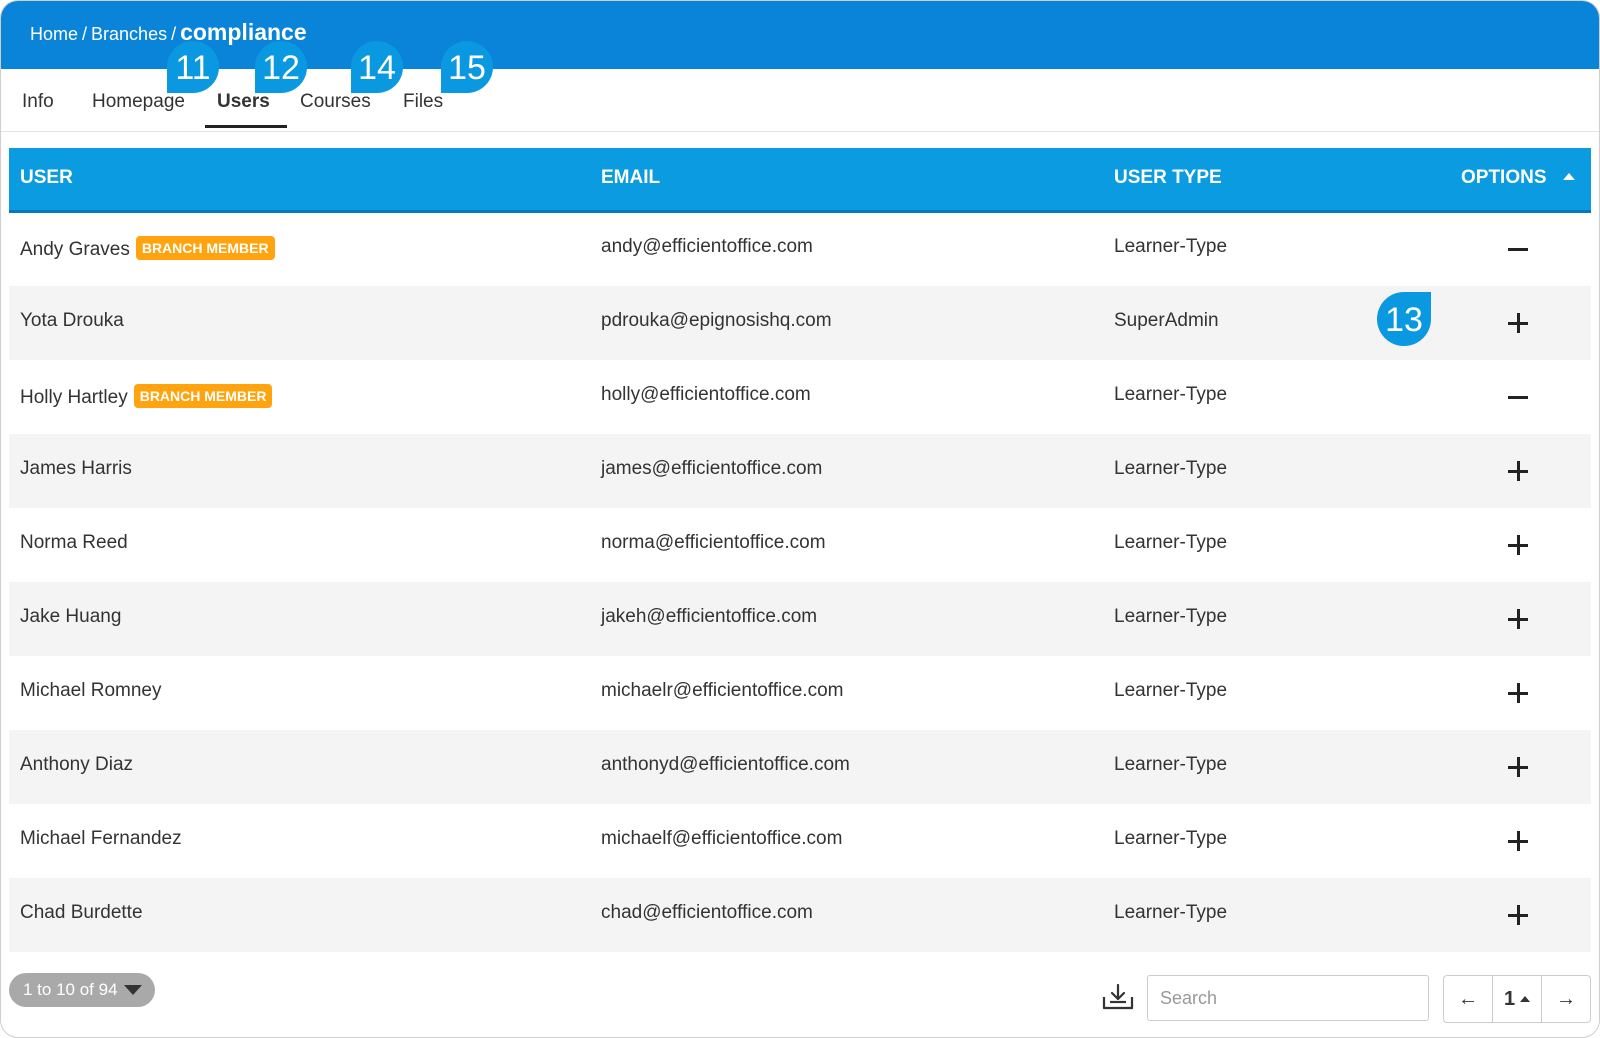 Image resolution: width=1600 pixels, height=1038 pixels. What do you see at coordinates (712, 468) in the screenshot?
I see `email-cell: james@efficientoffice.com` at bounding box center [712, 468].